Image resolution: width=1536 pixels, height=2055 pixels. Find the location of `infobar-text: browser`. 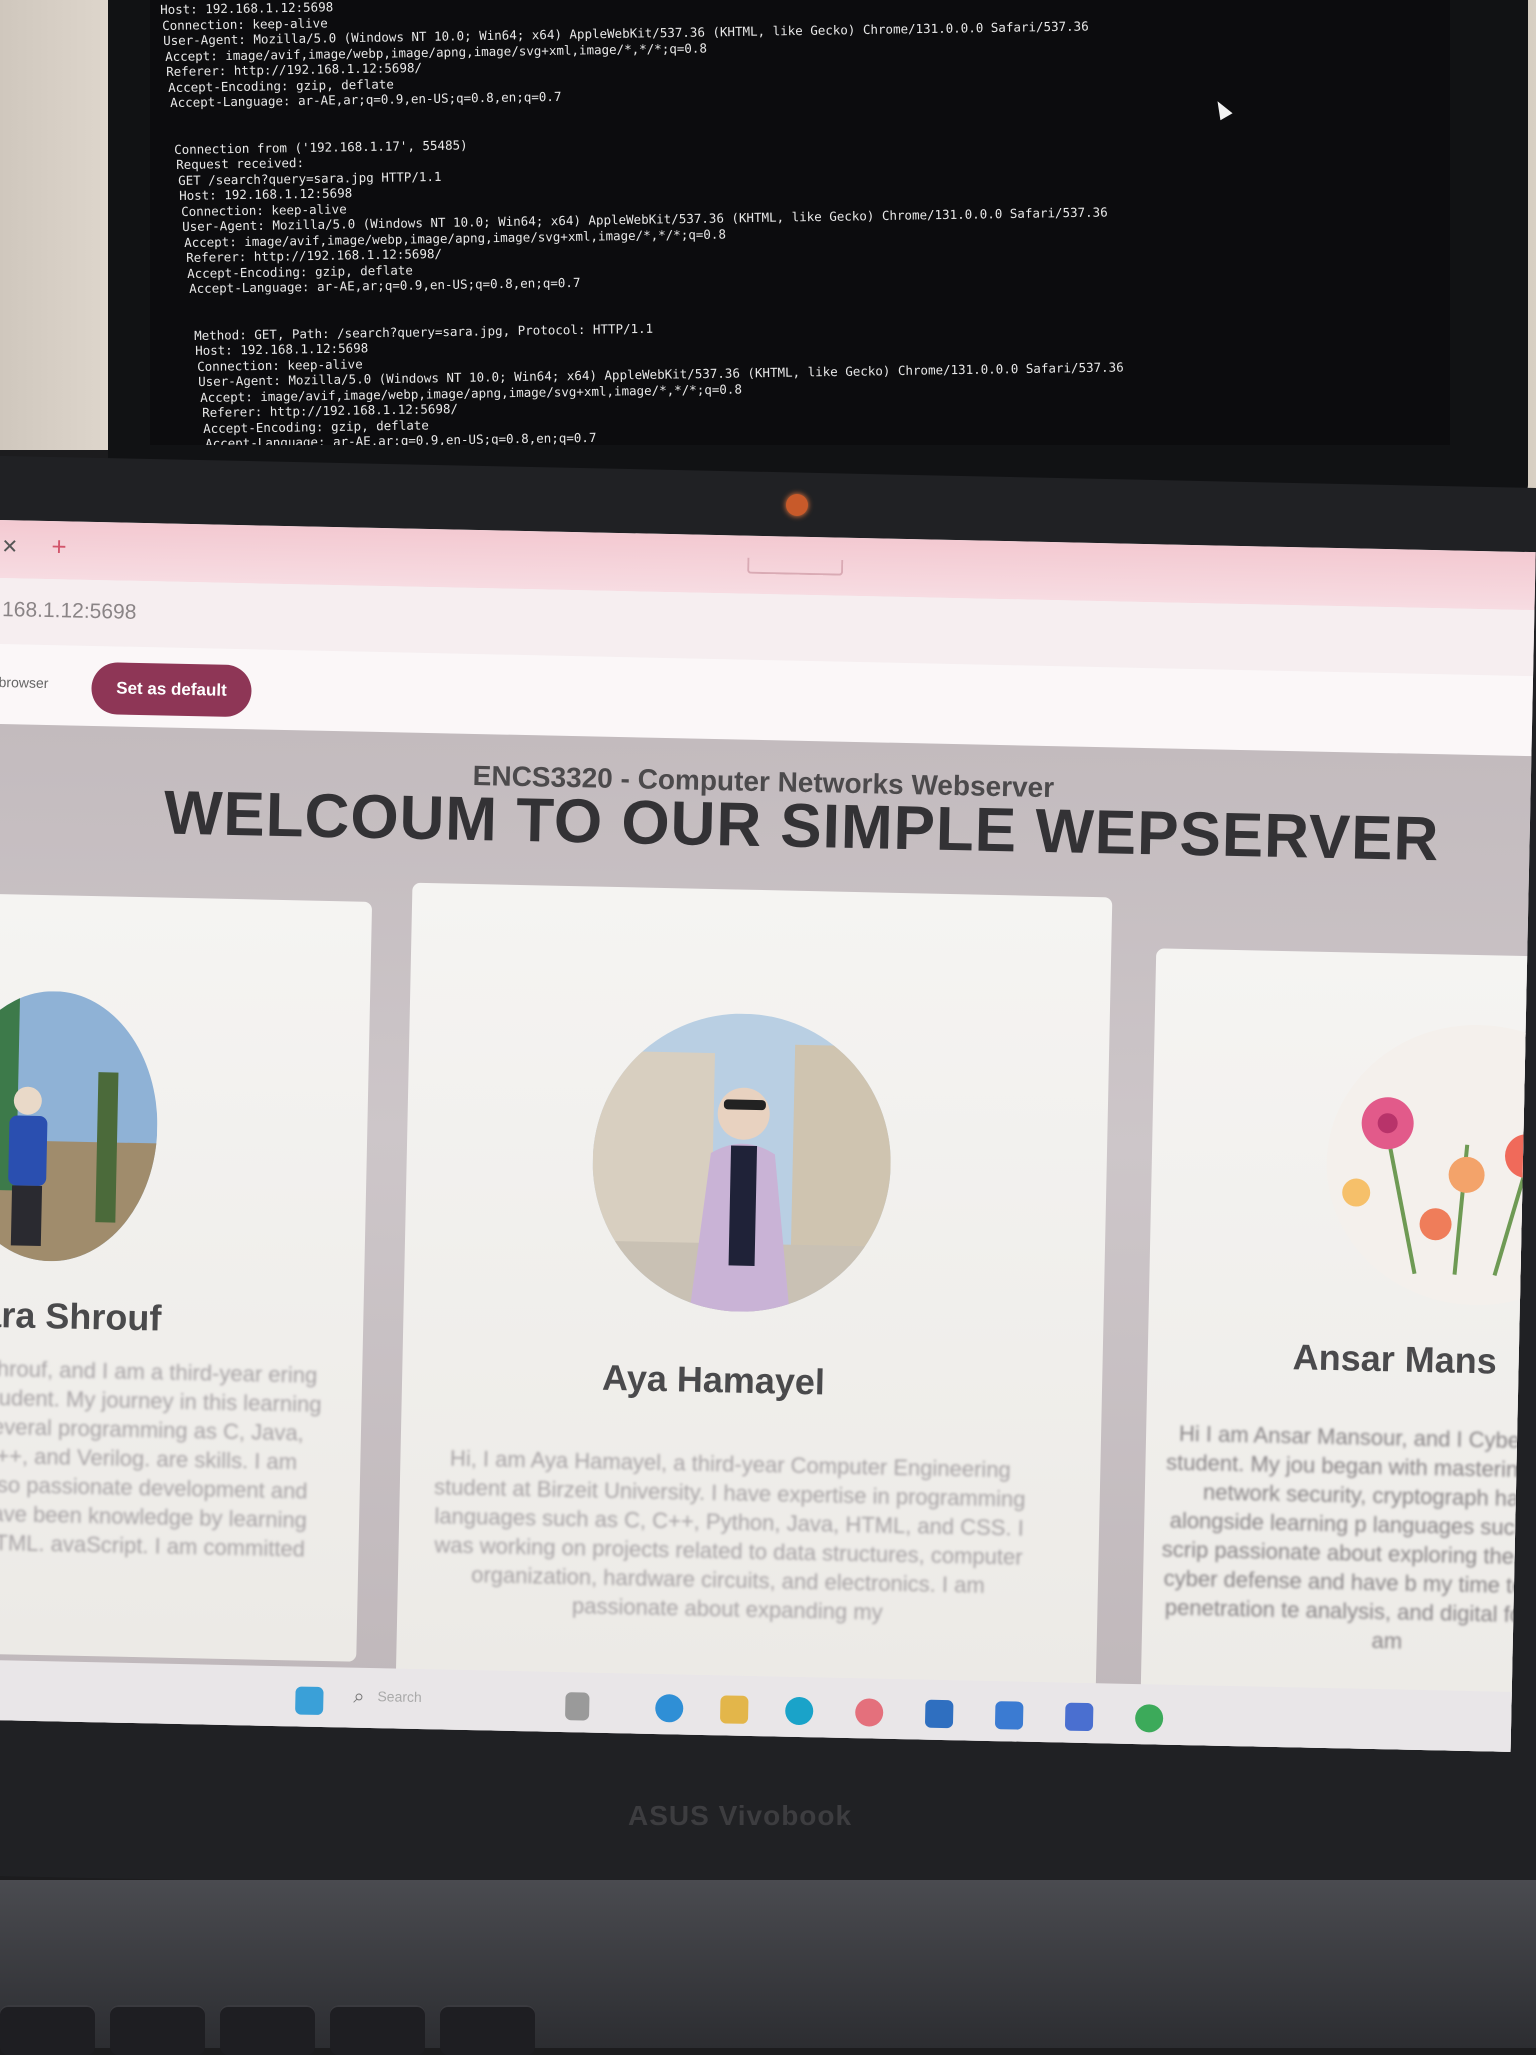

infobar-text: browser is located at coordinates (24, 683).